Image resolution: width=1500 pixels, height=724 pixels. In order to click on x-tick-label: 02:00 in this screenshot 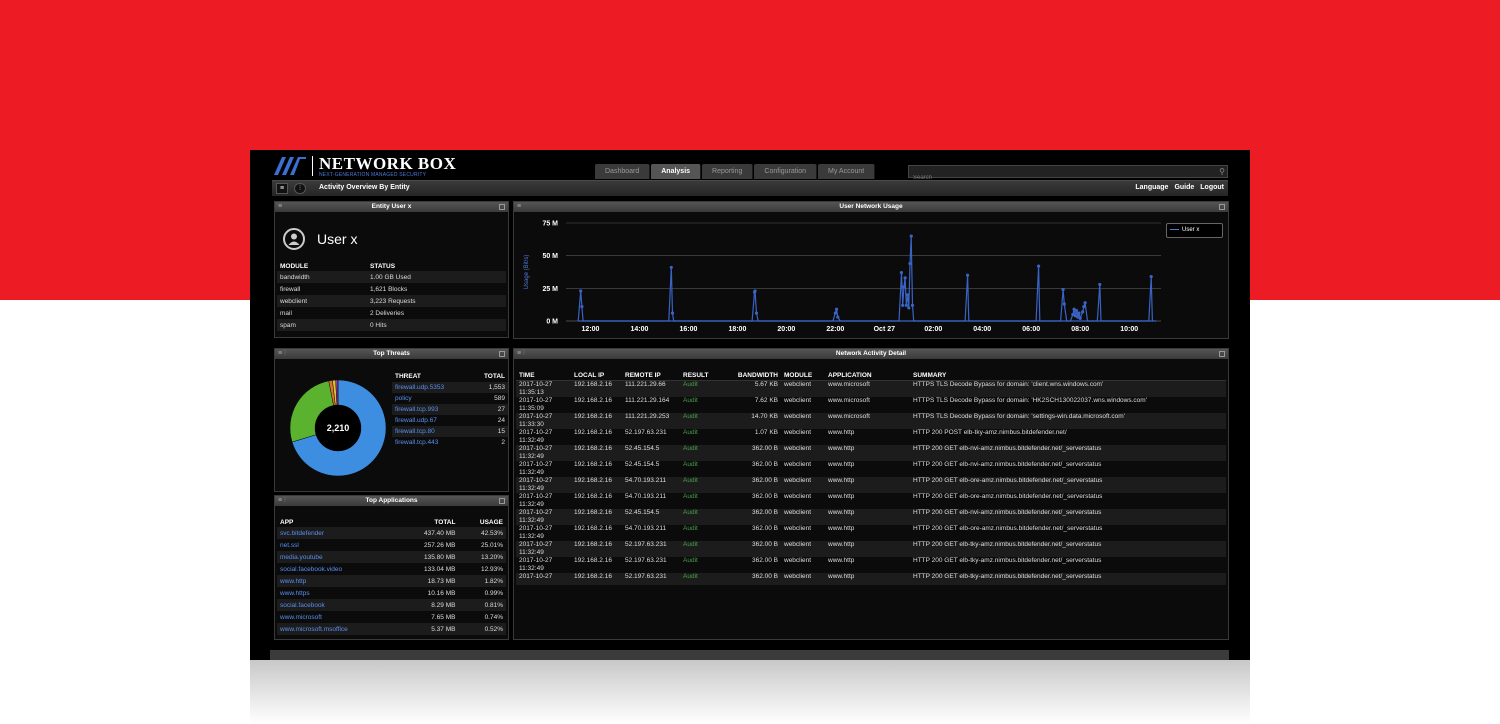, I will do `click(933, 329)`.